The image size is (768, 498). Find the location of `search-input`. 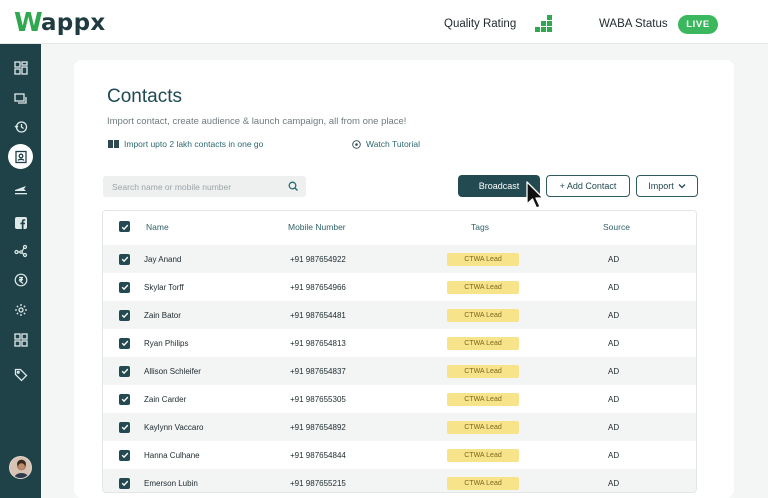

search-input is located at coordinates (188, 186).